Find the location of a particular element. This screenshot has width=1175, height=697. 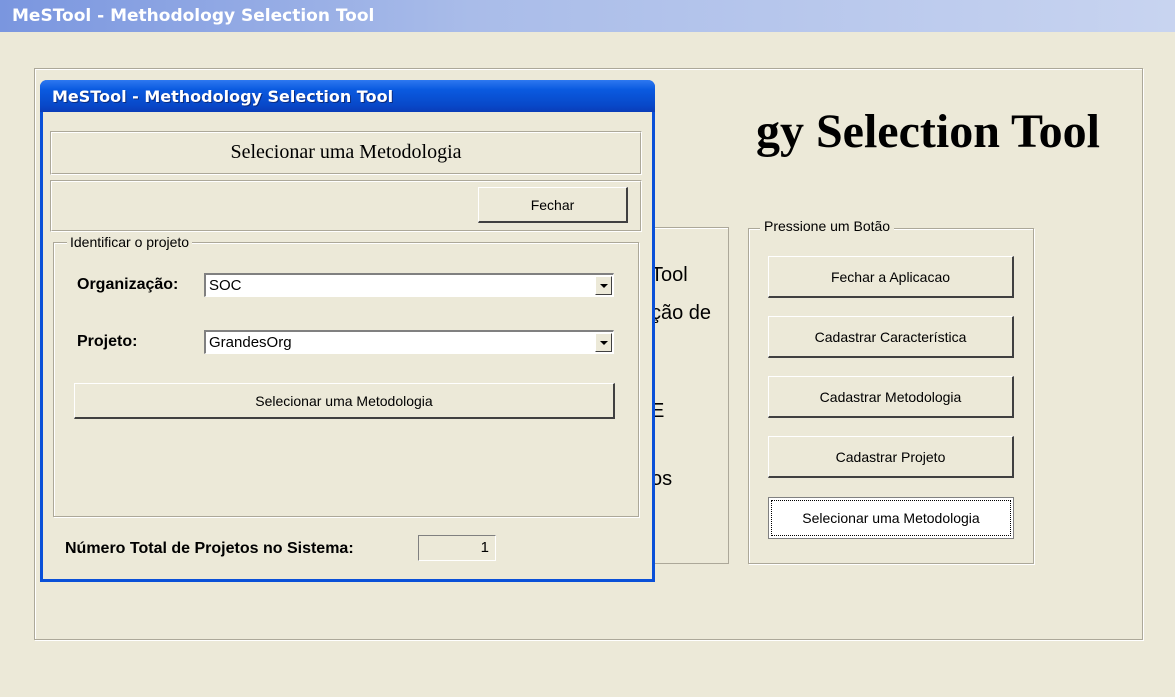

close-application-button: Fechar a Aplicacao is located at coordinates (891, 277).